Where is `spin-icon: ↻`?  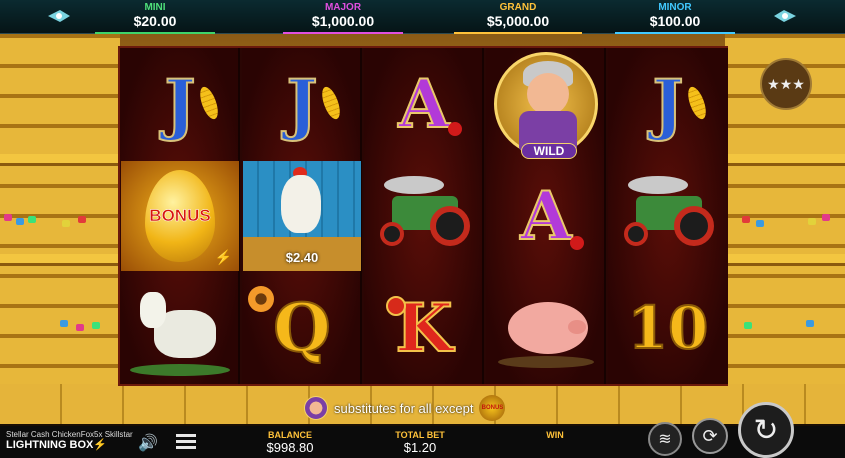 spin-icon: ↻ is located at coordinates (766, 430).